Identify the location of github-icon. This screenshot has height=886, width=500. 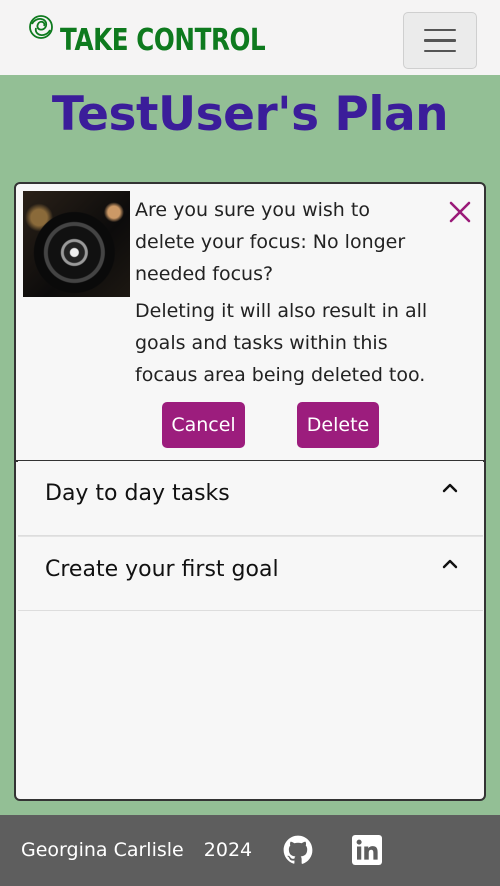
(298, 850).